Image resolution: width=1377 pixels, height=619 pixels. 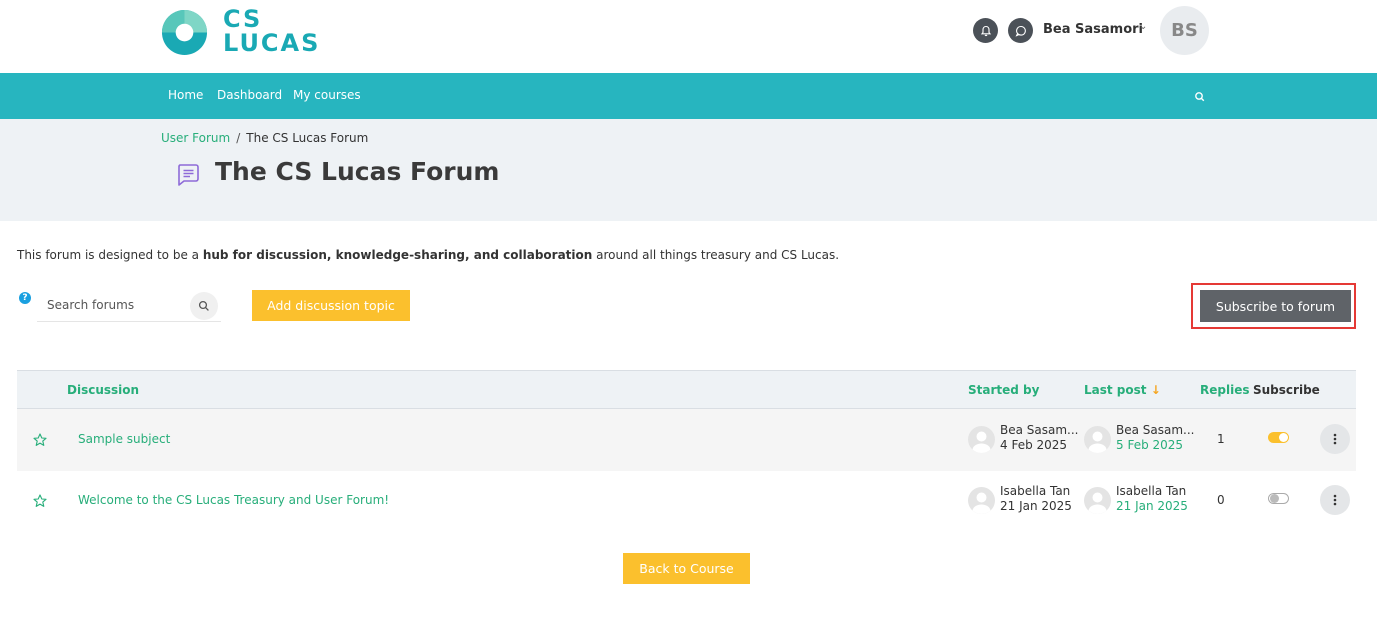 I want to click on magnifier-icon, so click(x=203, y=305).